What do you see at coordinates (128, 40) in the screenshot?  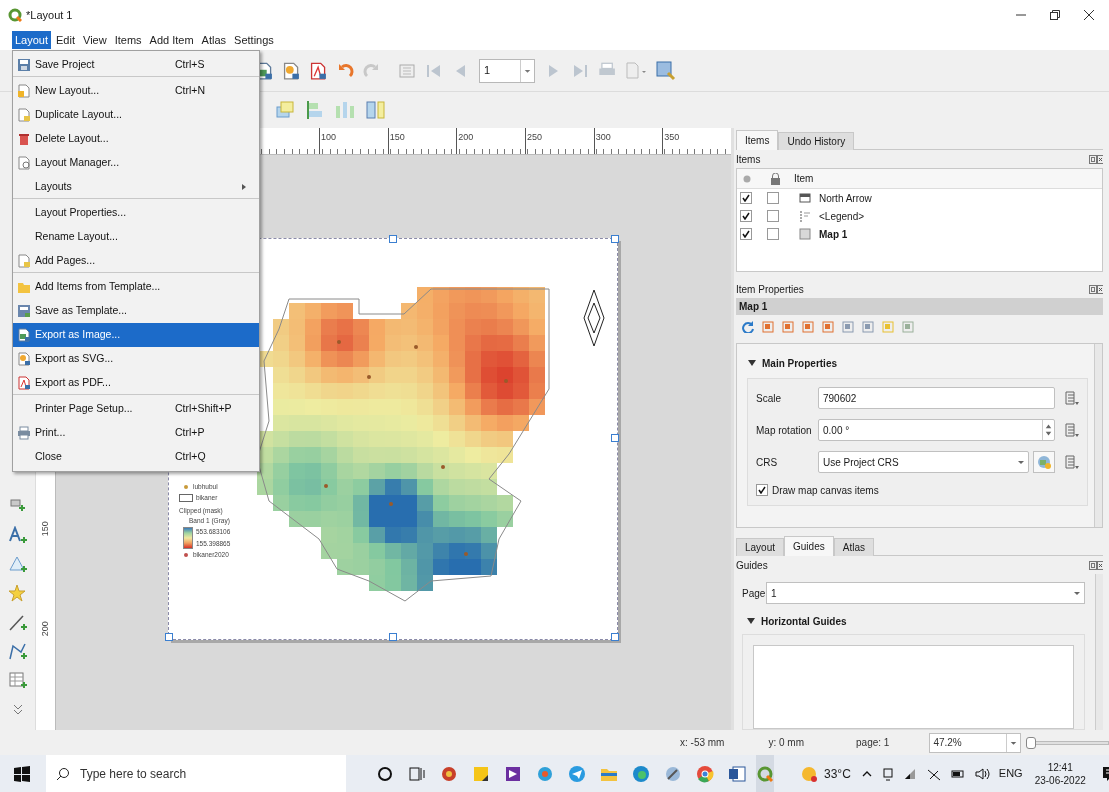 I see `menu-item: Items` at bounding box center [128, 40].